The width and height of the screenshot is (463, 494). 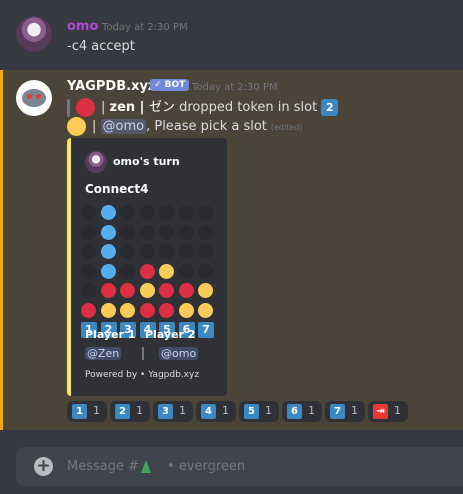 What do you see at coordinates (111, 86) in the screenshot?
I see `username: YAGPDB.xyz` at bounding box center [111, 86].